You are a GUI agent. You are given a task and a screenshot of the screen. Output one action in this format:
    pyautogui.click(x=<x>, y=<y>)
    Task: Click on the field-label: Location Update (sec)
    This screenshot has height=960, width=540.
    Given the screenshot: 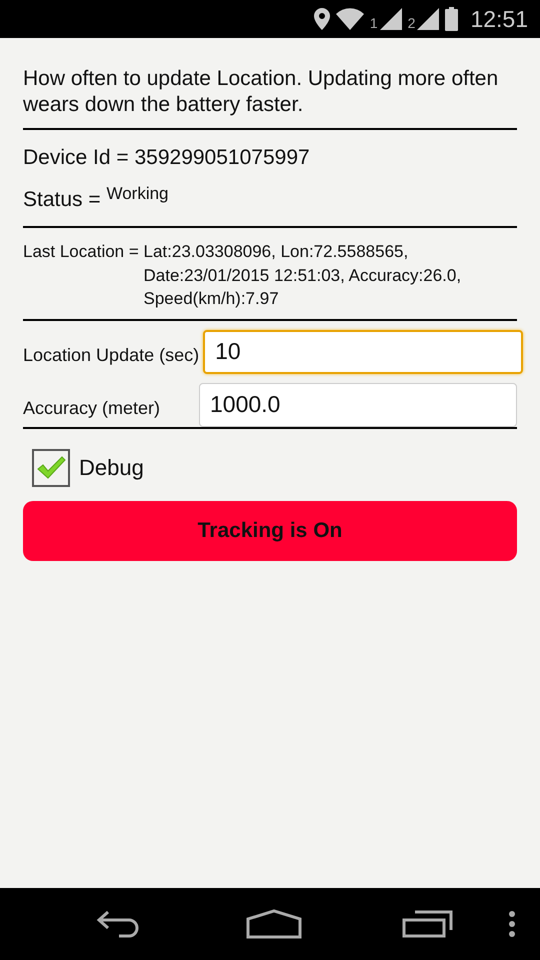 What is the action you would take?
    pyautogui.click(x=111, y=355)
    